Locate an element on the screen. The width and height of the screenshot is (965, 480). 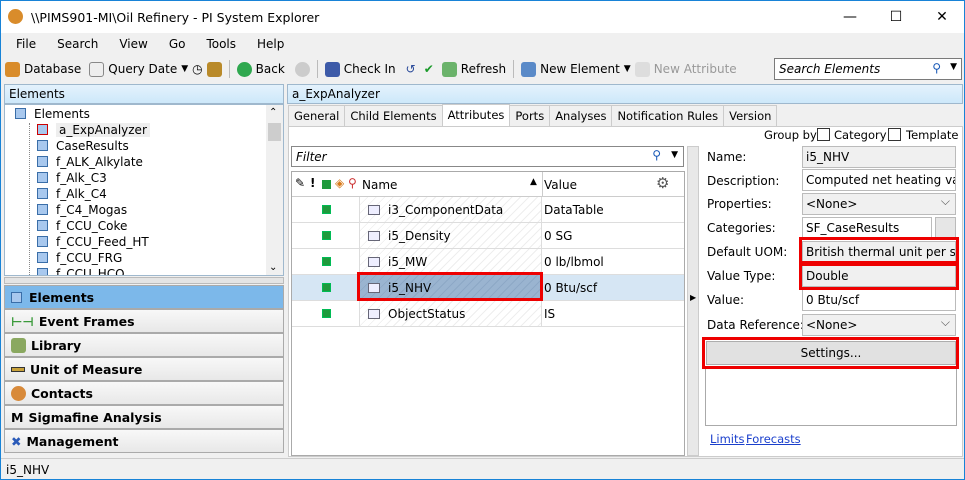
checkmark-icon: ✔ is located at coordinates (429, 69).